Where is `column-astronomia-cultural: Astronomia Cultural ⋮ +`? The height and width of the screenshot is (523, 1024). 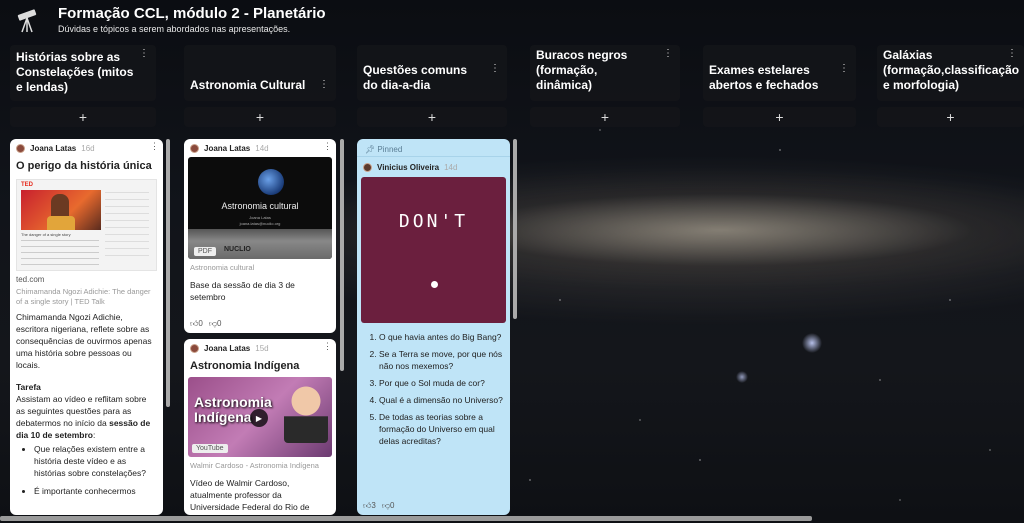
column-astronomia-cultural: Astronomia Cultural ⋮ + is located at coordinates (260, 86).